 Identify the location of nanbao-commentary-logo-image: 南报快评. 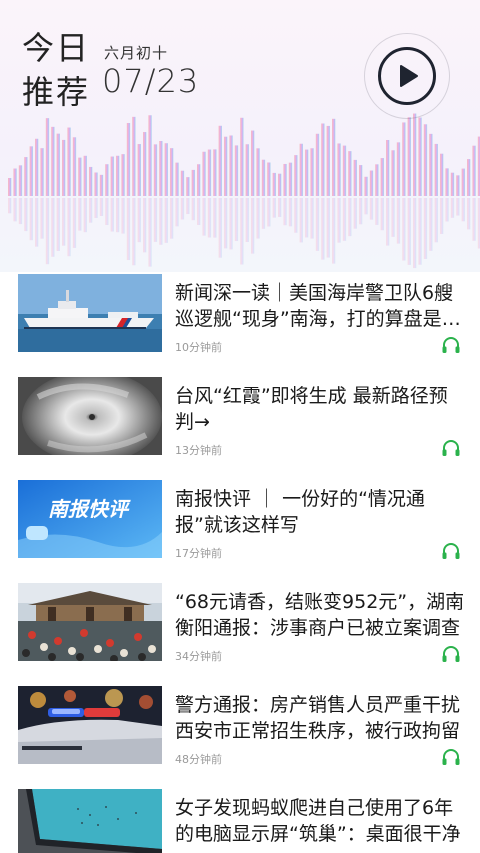
(90, 519).